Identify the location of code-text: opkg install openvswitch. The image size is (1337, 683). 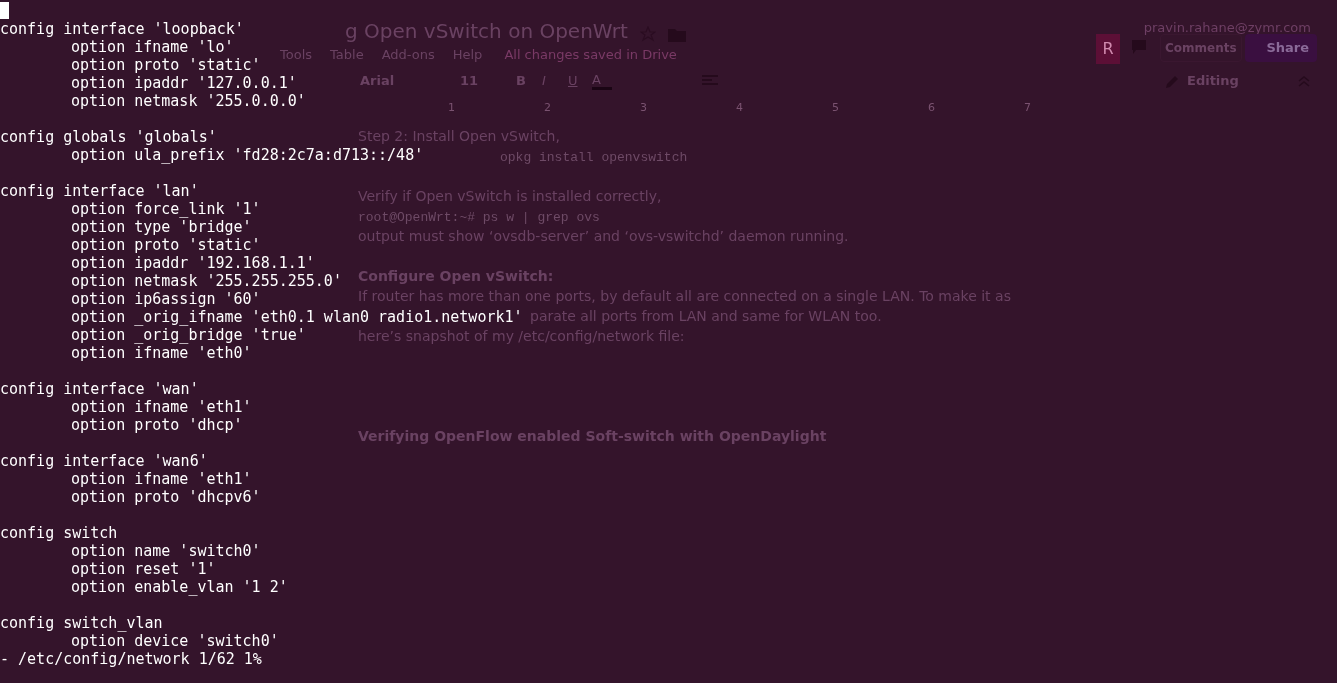
(594, 157).